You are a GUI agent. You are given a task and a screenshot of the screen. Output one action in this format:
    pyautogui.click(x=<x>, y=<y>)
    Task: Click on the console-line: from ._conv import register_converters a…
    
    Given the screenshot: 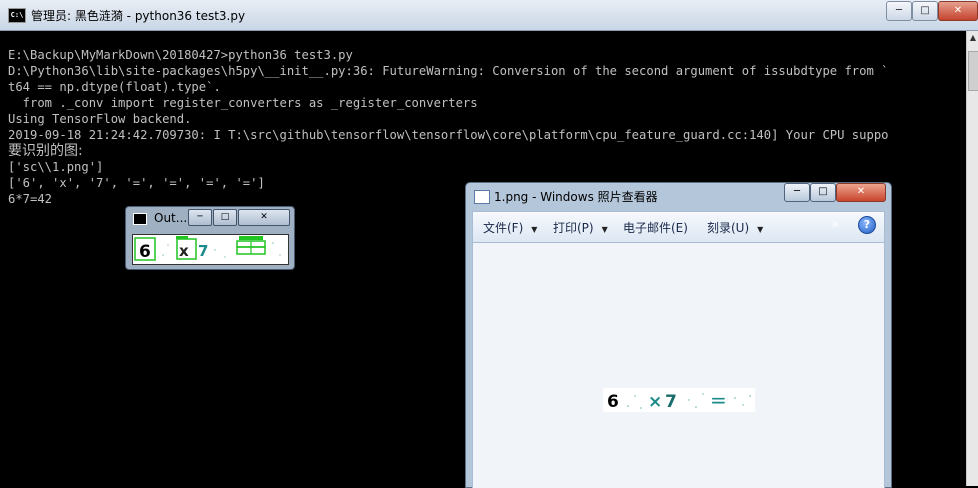 What is the action you would take?
    pyautogui.click(x=243, y=103)
    